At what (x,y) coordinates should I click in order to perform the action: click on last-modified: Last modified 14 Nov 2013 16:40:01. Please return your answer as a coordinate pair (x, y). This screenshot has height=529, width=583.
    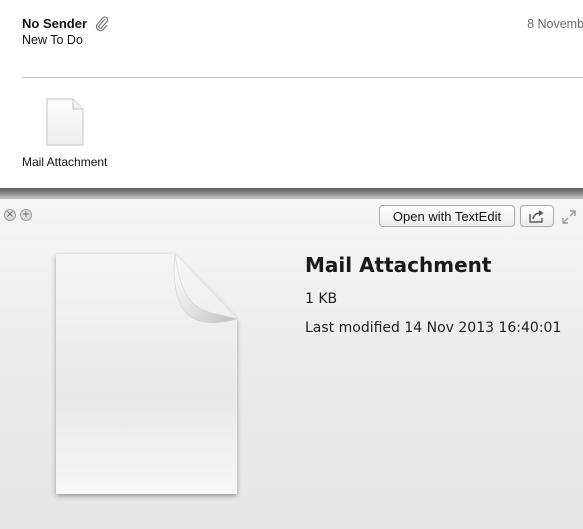
    Looking at the image, I should click on (433, 328).